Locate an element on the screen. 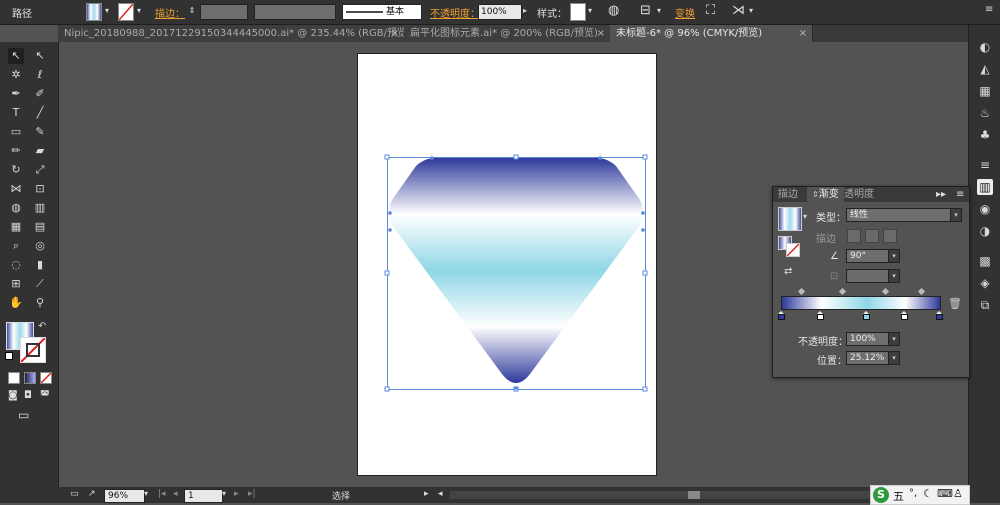 Image resolution: width=1000 pixels, height=505 pixels. symbol-sprayer-tool-icon: ◌ is located at coordinates (16, 265).